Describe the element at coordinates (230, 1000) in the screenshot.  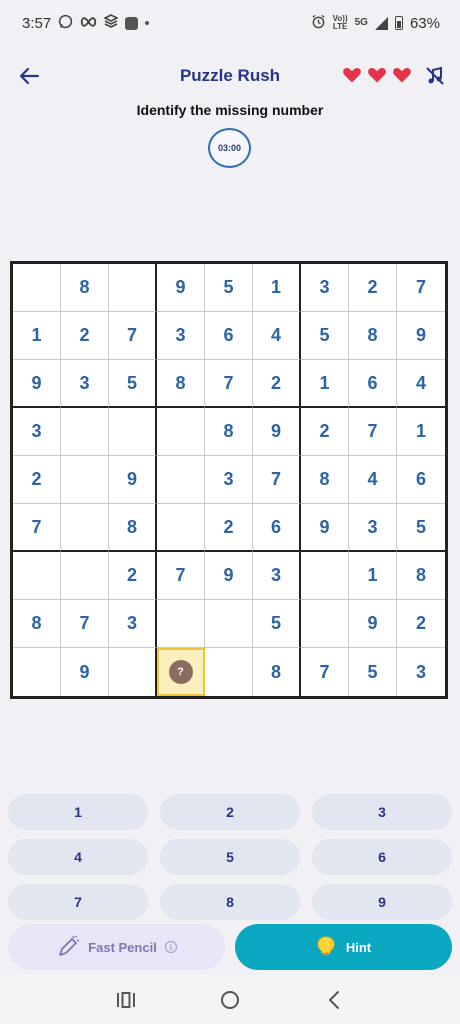
I see `home-button` at that location.